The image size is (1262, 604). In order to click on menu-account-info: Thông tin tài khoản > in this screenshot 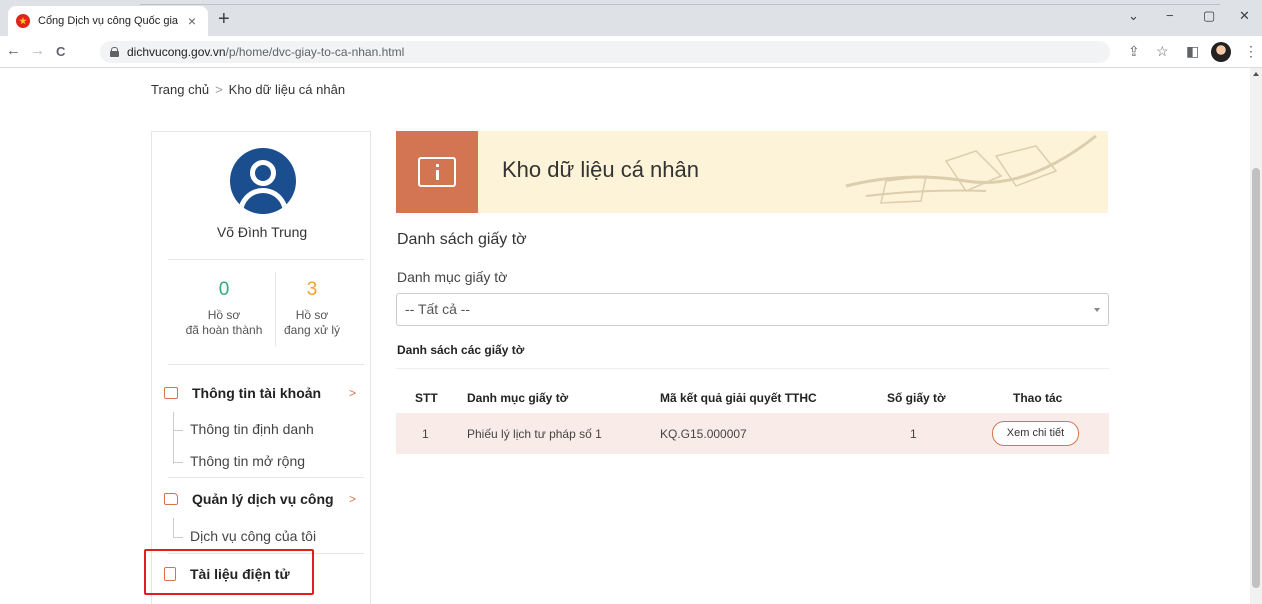, I will do `click(264, 393)`.